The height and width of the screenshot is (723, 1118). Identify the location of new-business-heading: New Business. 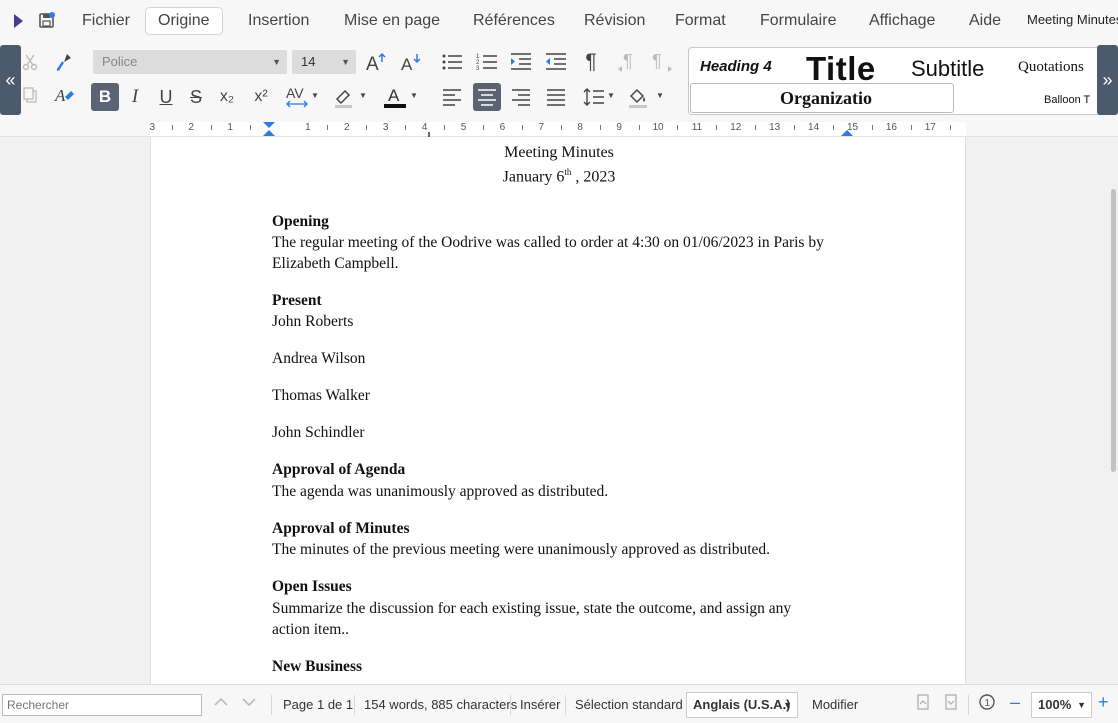
(317, 666).